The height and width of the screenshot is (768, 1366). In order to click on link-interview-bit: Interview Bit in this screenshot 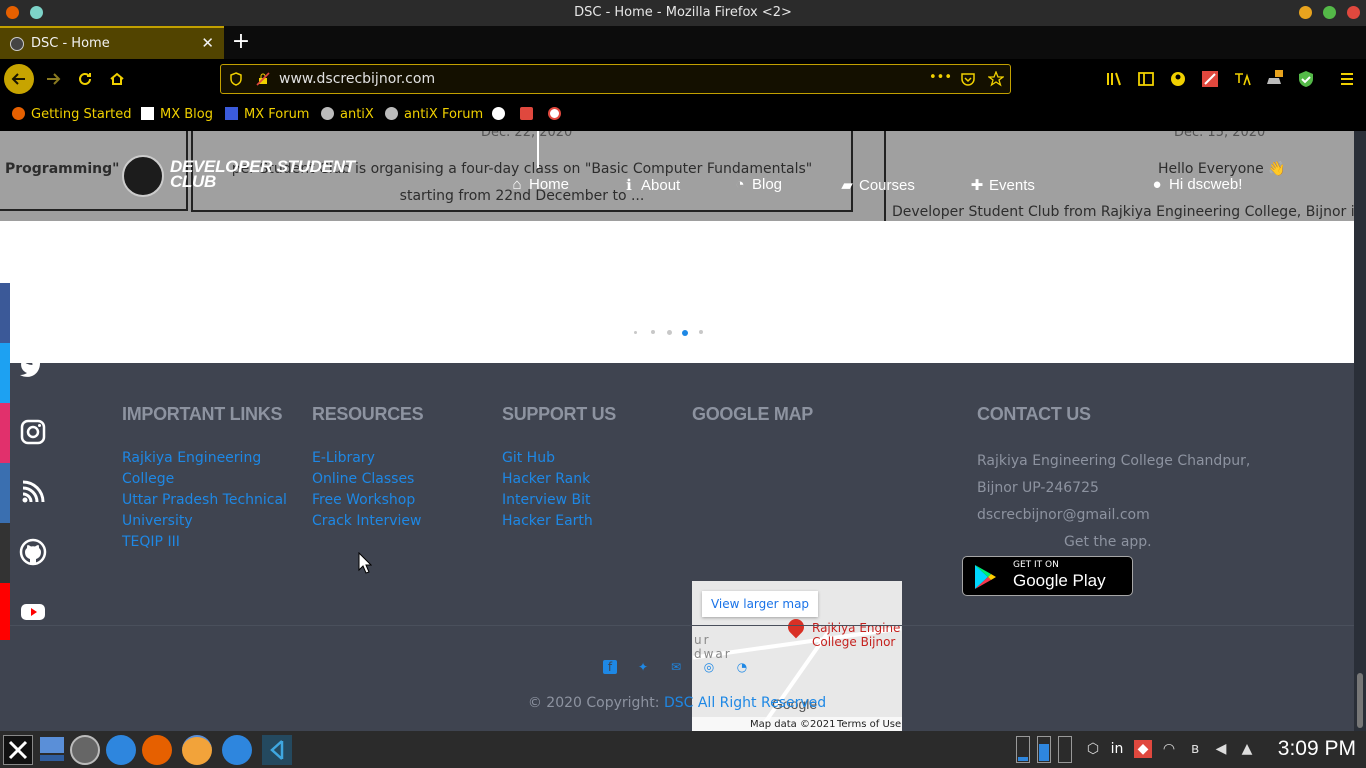, I will do `click(546, 500)`.